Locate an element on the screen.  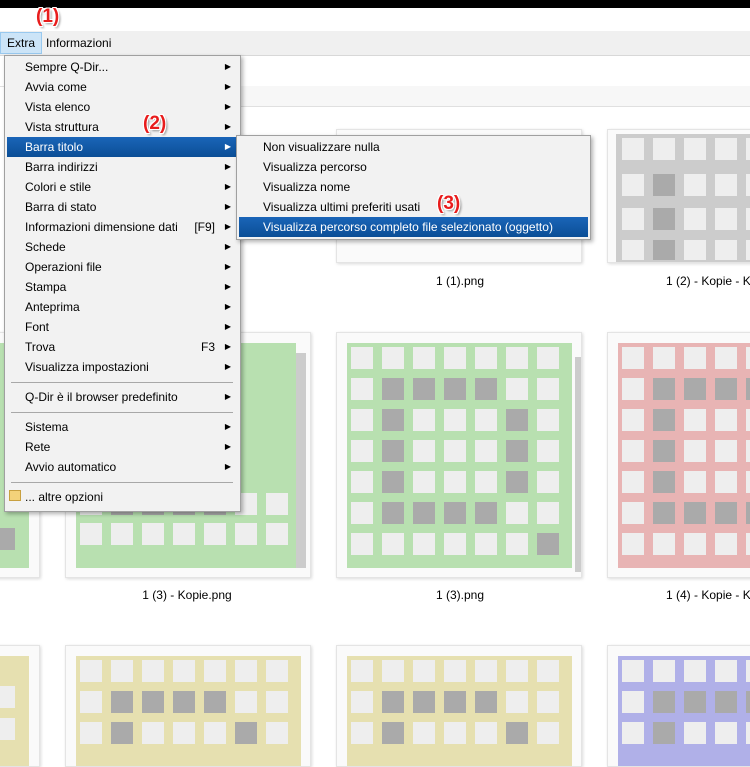
menu-item-sistema: Sistema ▶ is located at coordinates (122, 427).